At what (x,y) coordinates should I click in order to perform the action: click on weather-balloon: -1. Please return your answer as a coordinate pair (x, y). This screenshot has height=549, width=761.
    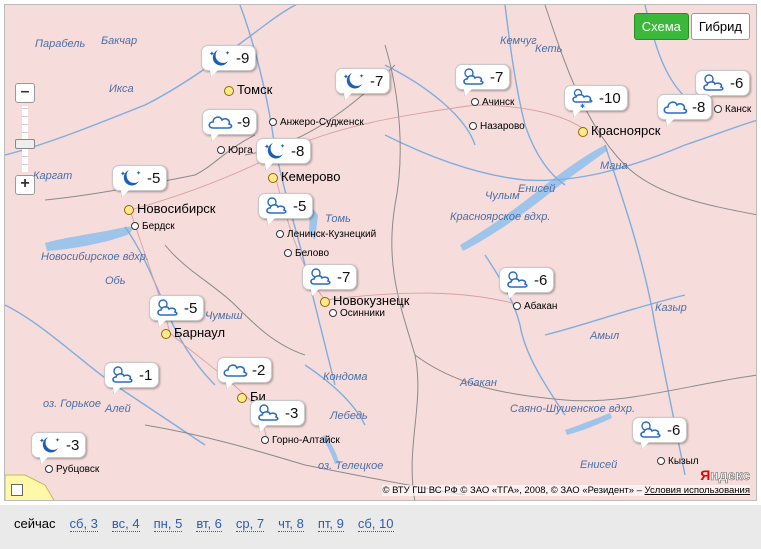
    Looking at the image, I should click on (132, 378).